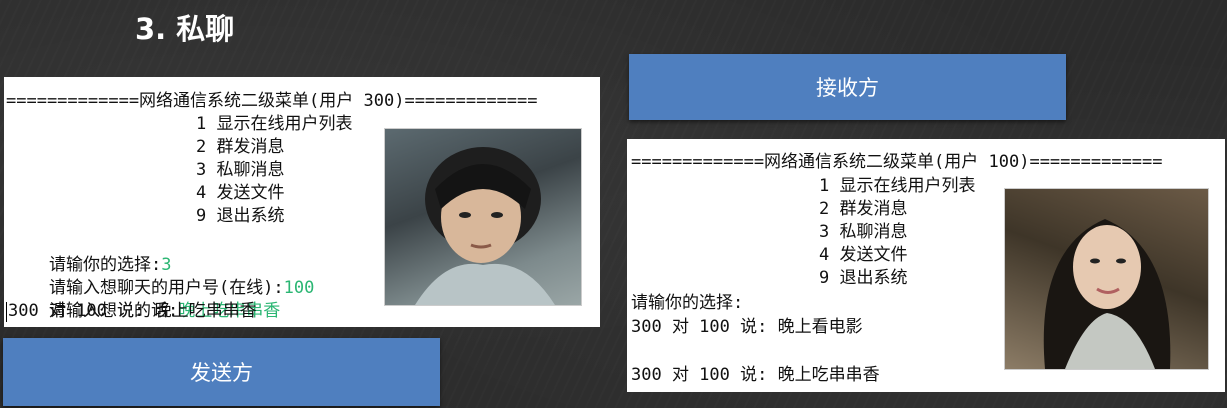  Describe the element at coordinates (863, 255) in the screenshot. I see `receiver-menu-item: 4 发送文件` at that location.